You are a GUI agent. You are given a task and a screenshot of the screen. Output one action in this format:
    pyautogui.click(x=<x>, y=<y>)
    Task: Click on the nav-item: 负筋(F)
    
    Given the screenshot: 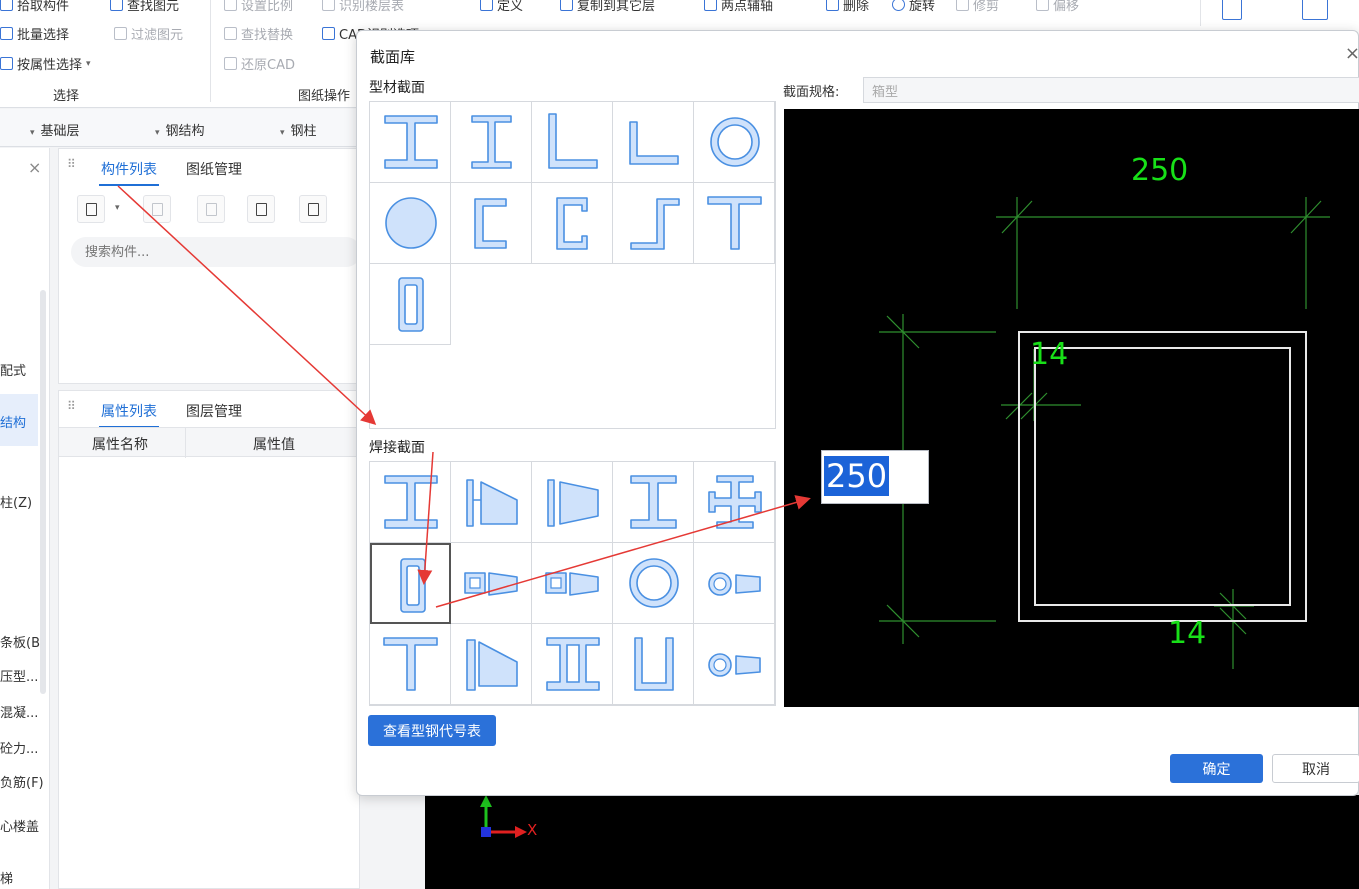 What is the action you would take?
    pyautogui.click(x=22, y=781)
    